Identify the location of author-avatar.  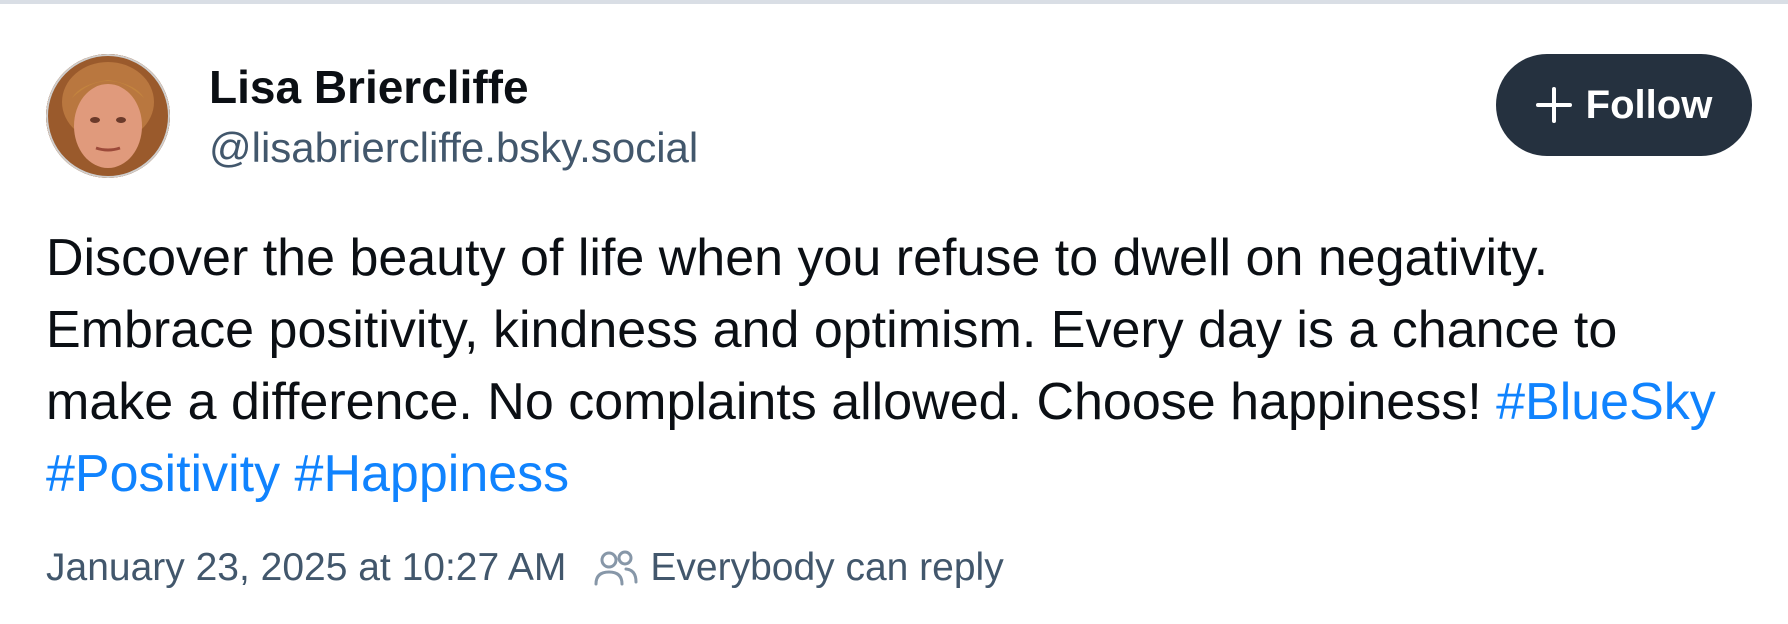
(108, 116).